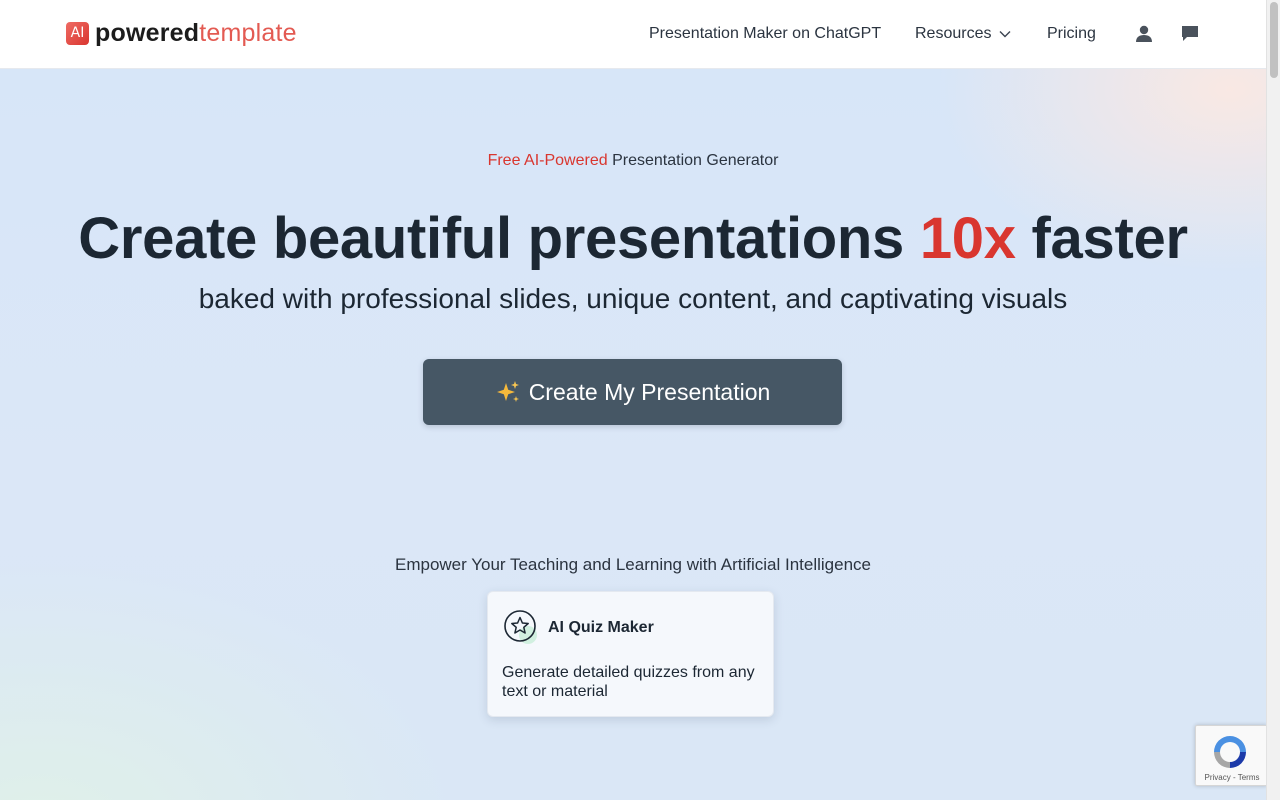 This screenshot has height=800, width=1280. What do you see at coordinates (547, 160) in the screenshot?
I see `eyebrow-accent: Free AI-Powered` at bounding box center [547, 160].